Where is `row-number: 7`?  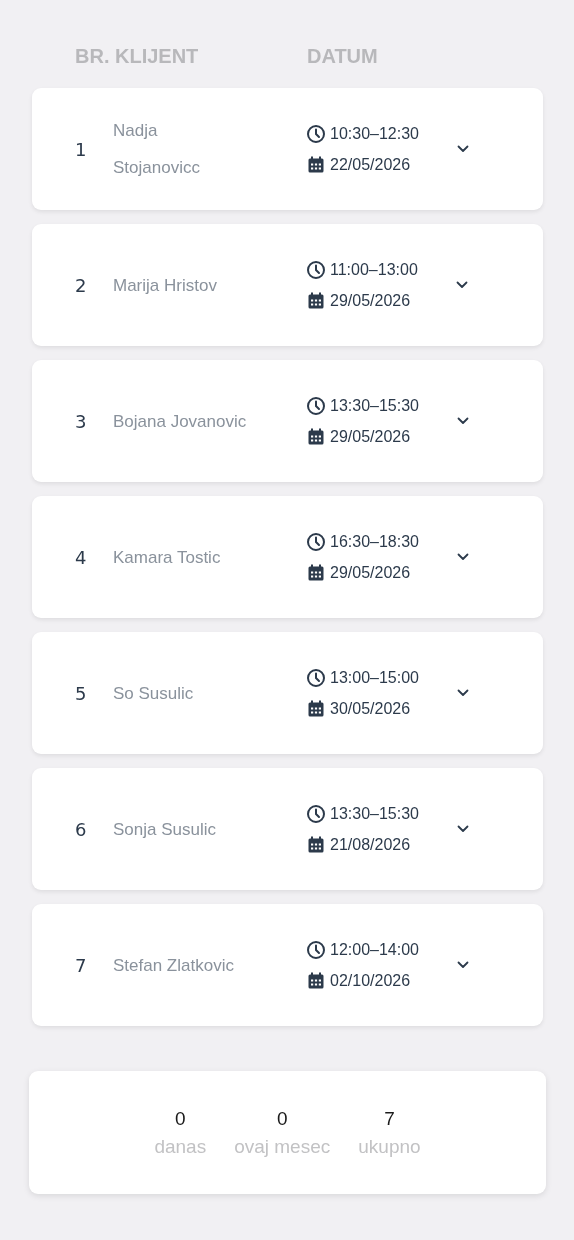 row-number: 7 is located at coordinates (81, 965).